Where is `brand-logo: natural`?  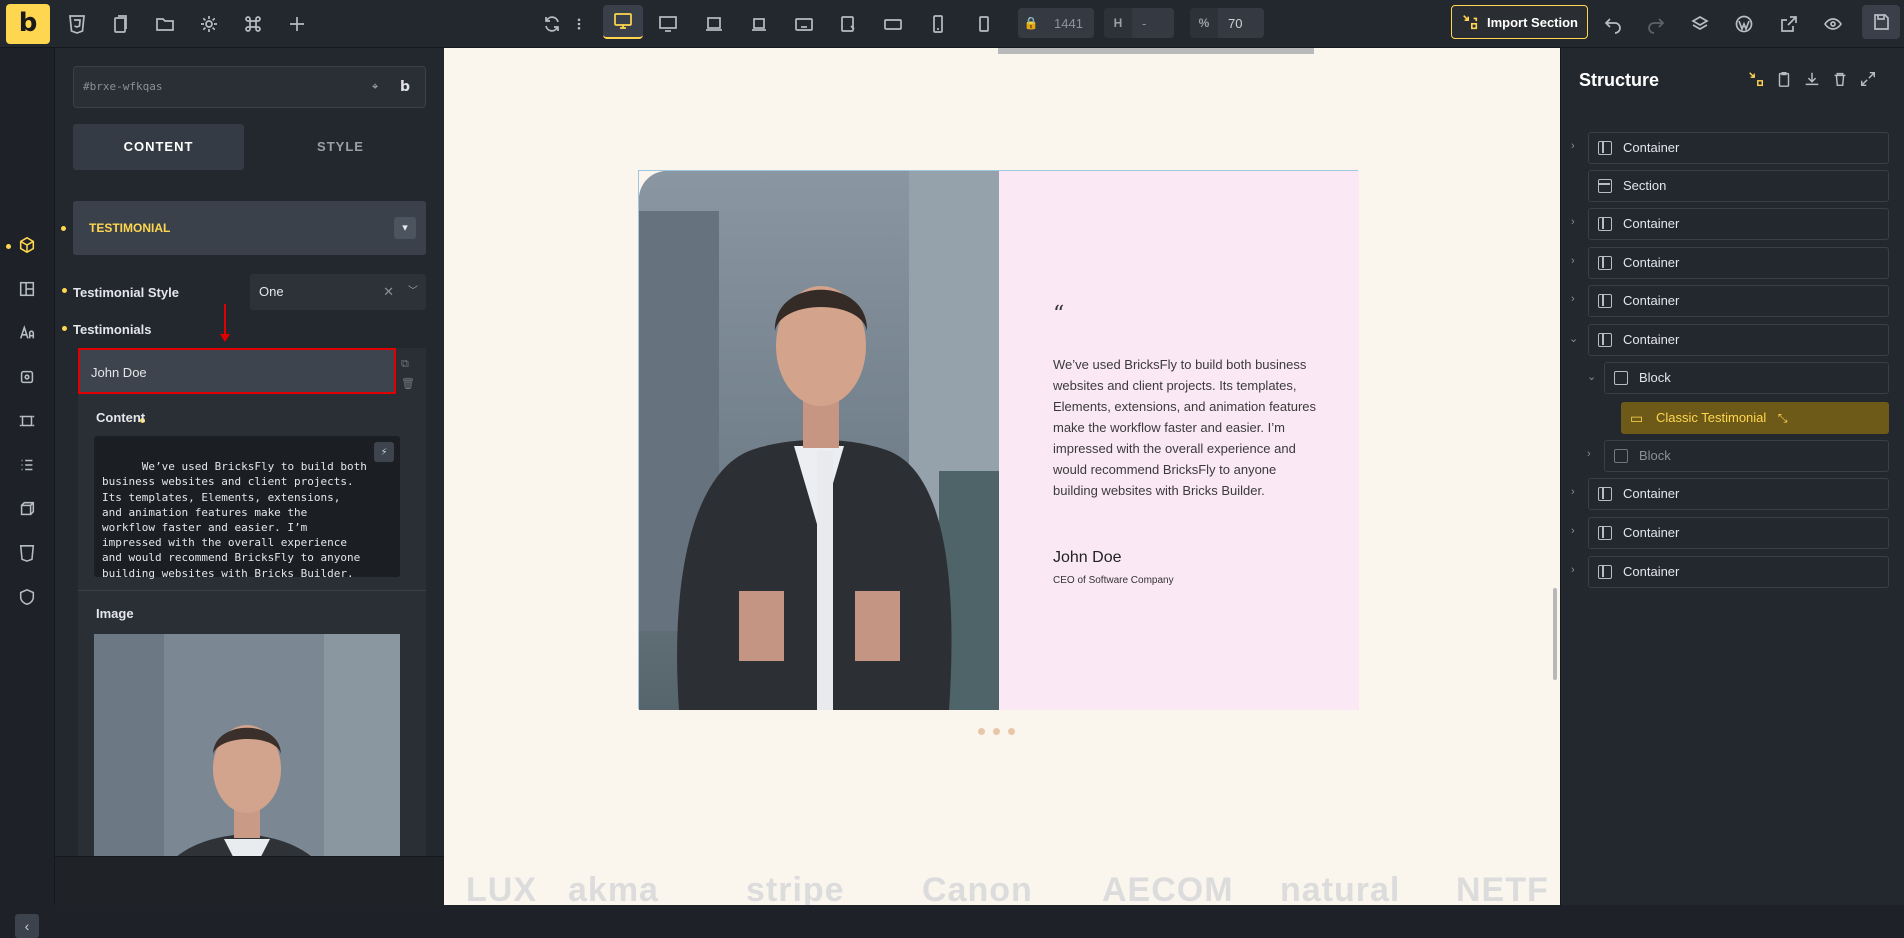 brand-logo: natural is located at coordinates (1340, 888).